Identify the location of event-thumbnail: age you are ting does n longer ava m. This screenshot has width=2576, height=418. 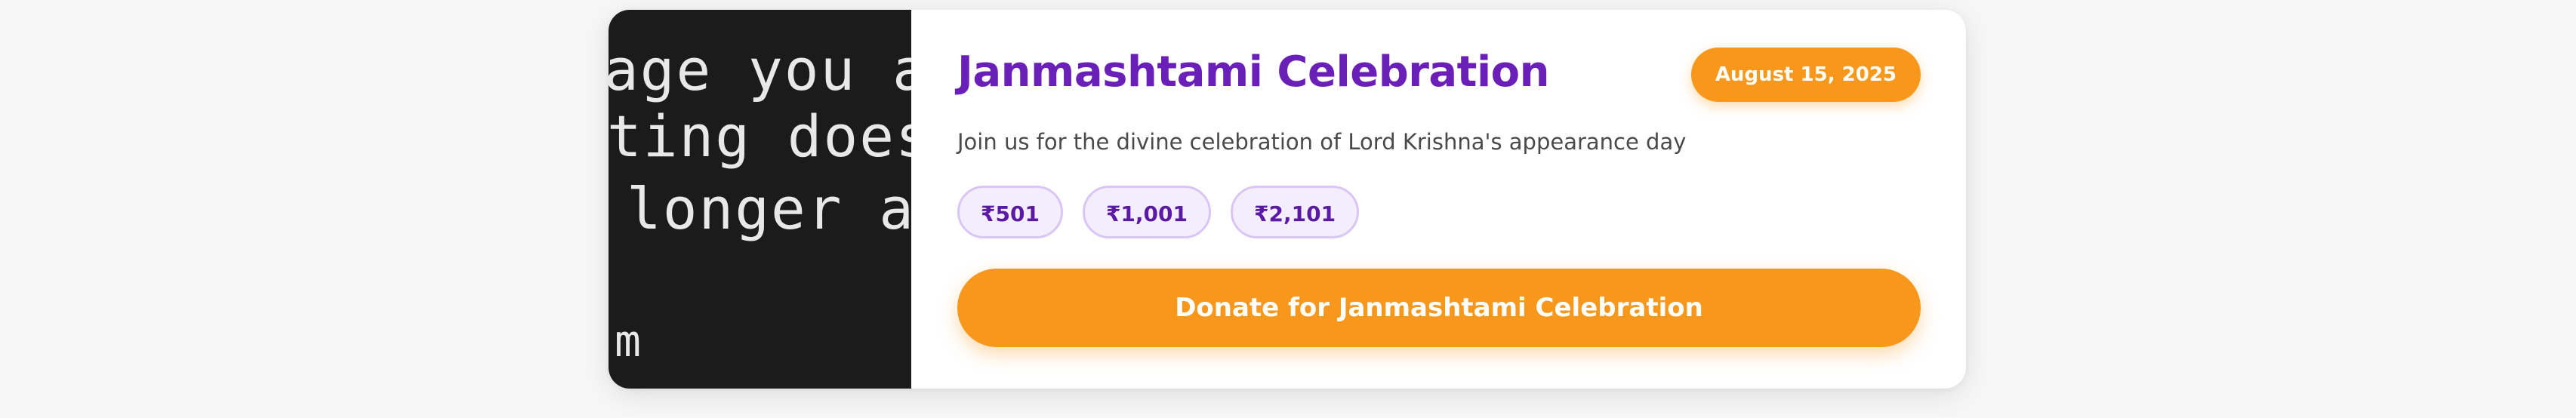
(760, 199).